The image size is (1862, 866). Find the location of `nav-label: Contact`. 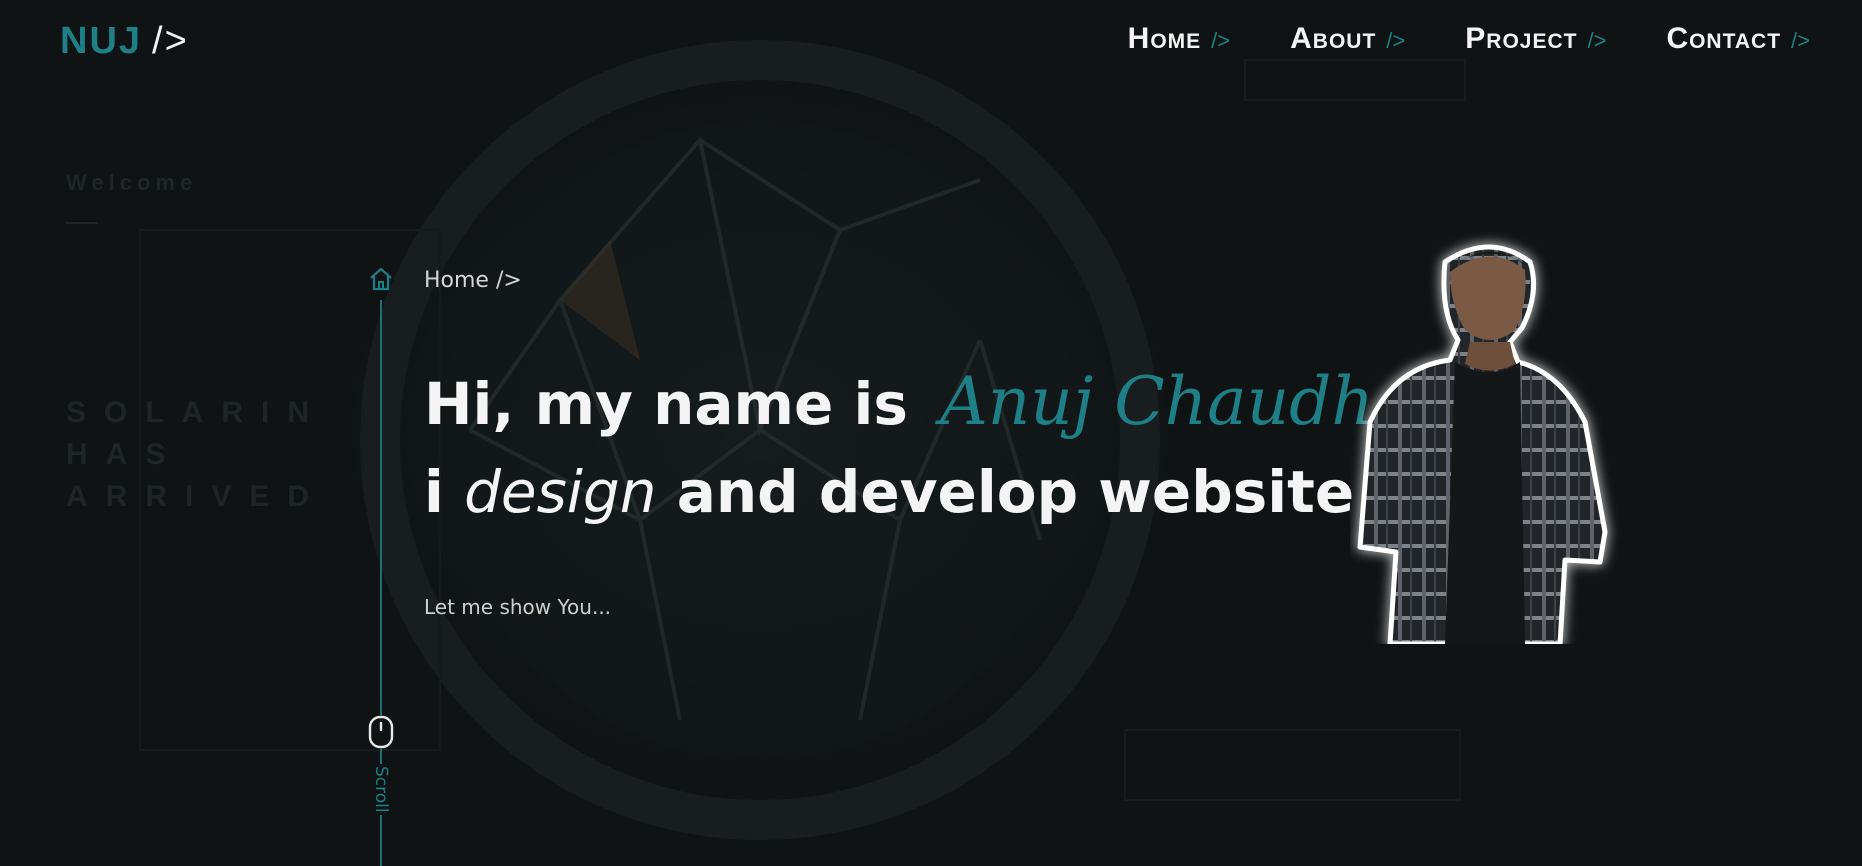

nav-label: Contact is located at coordinates (1724, 38).